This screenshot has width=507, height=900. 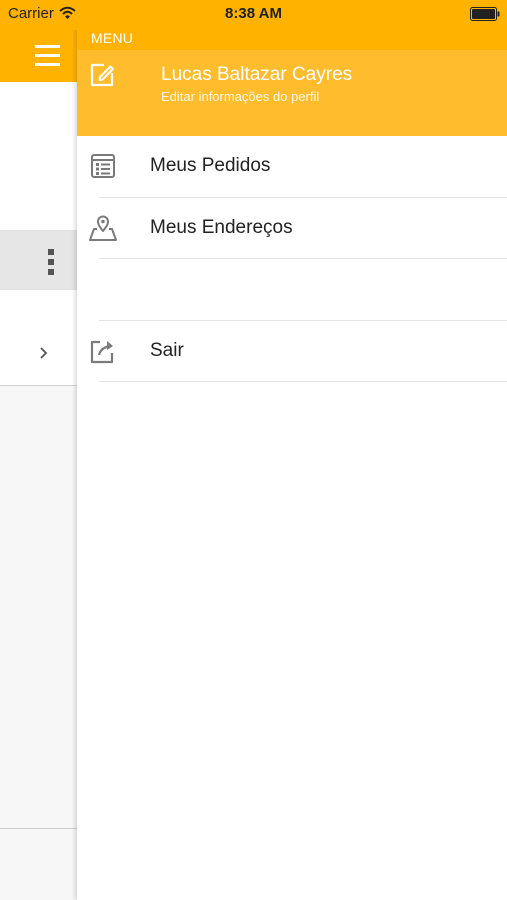 I want to click on menu-item-label: Meus Pedidos, so click(x=210, y=165).